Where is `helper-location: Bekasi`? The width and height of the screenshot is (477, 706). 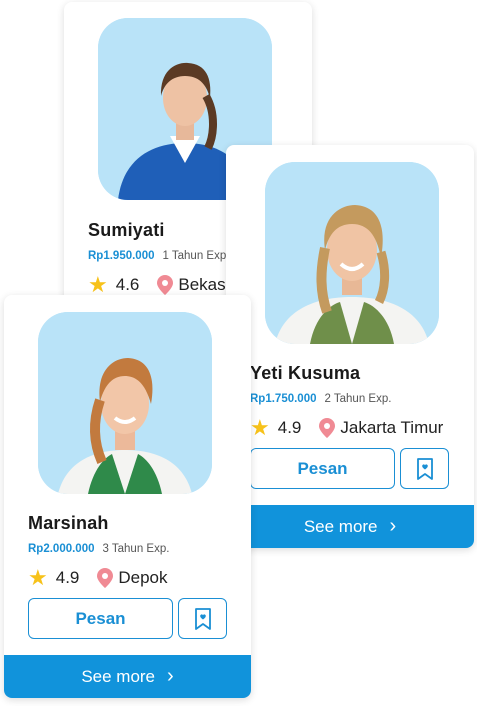
helper-location: Bekasi is located at coordinates (204, 284).